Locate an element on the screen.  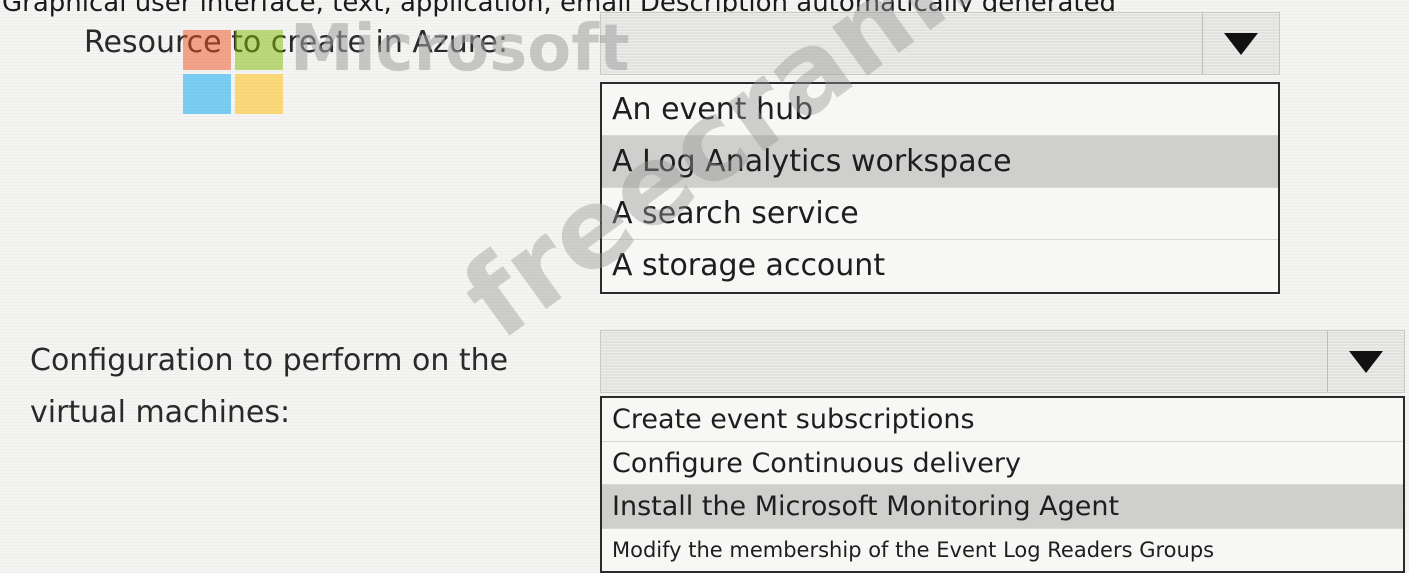
resource-dropdown-toggle is located at coordinates (1240, 43).